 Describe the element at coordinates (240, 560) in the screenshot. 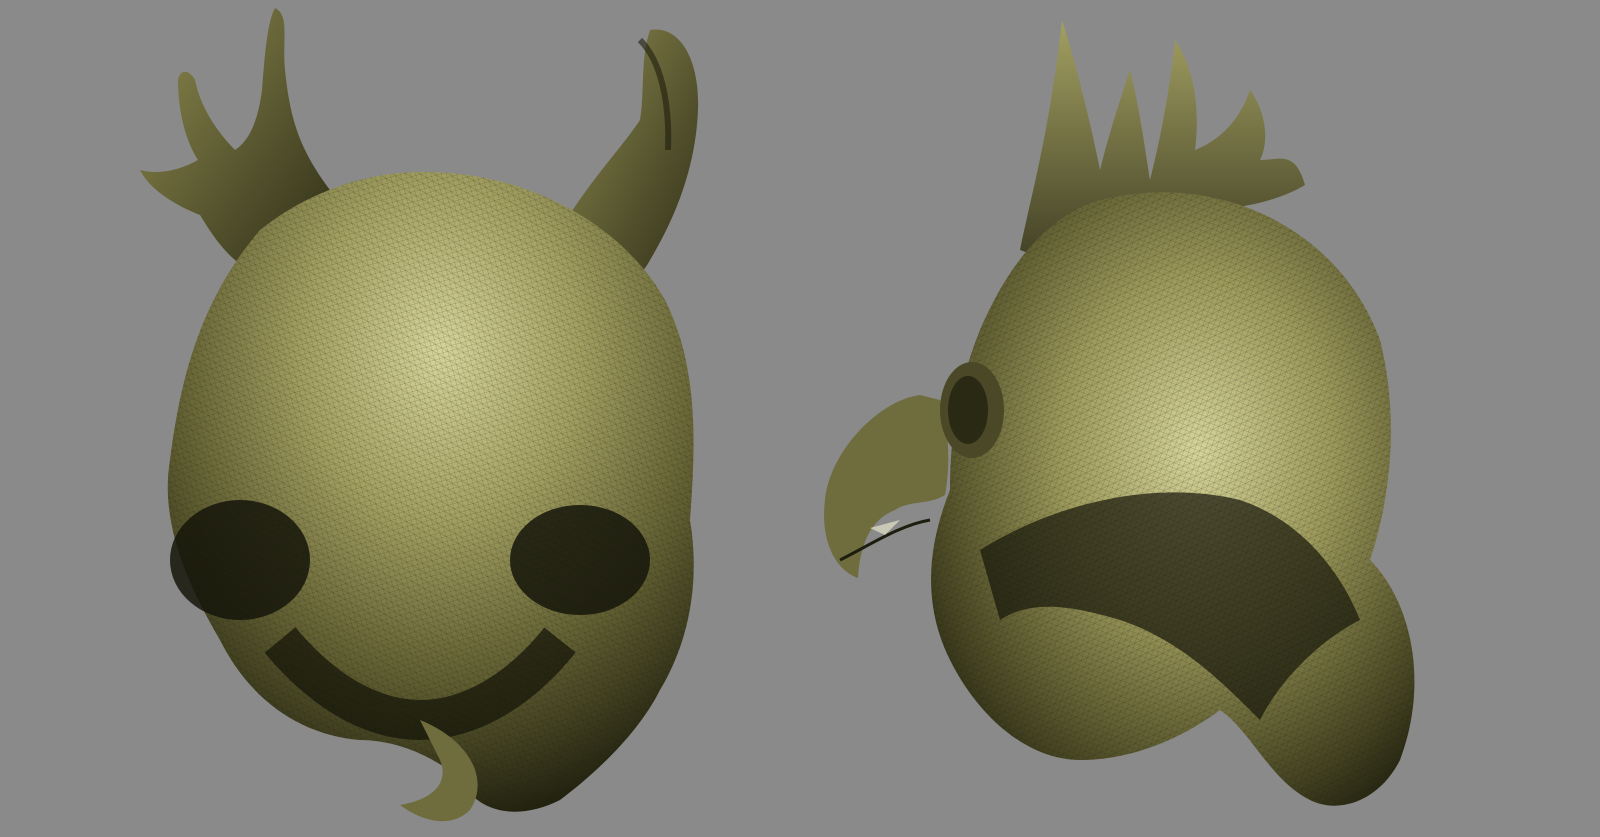

I see `left-eye-socket` at that location.